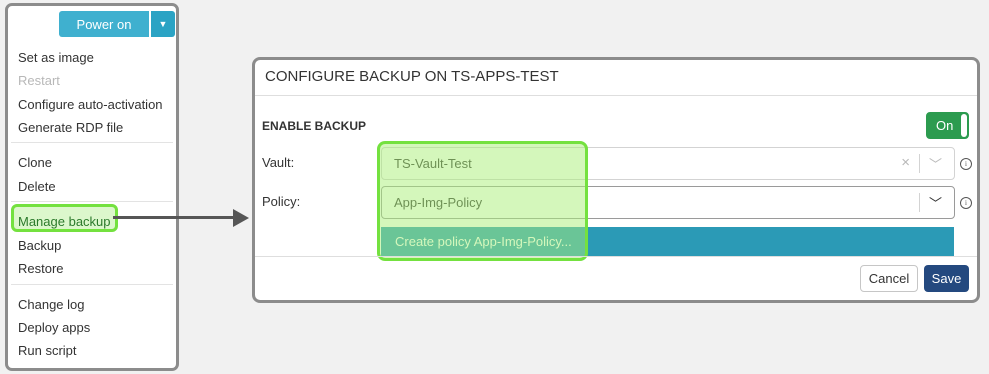 Image resolution: width=989 pixels, height=374 pixels. I want to click on pointer-arrow-line, so click(176, 217).